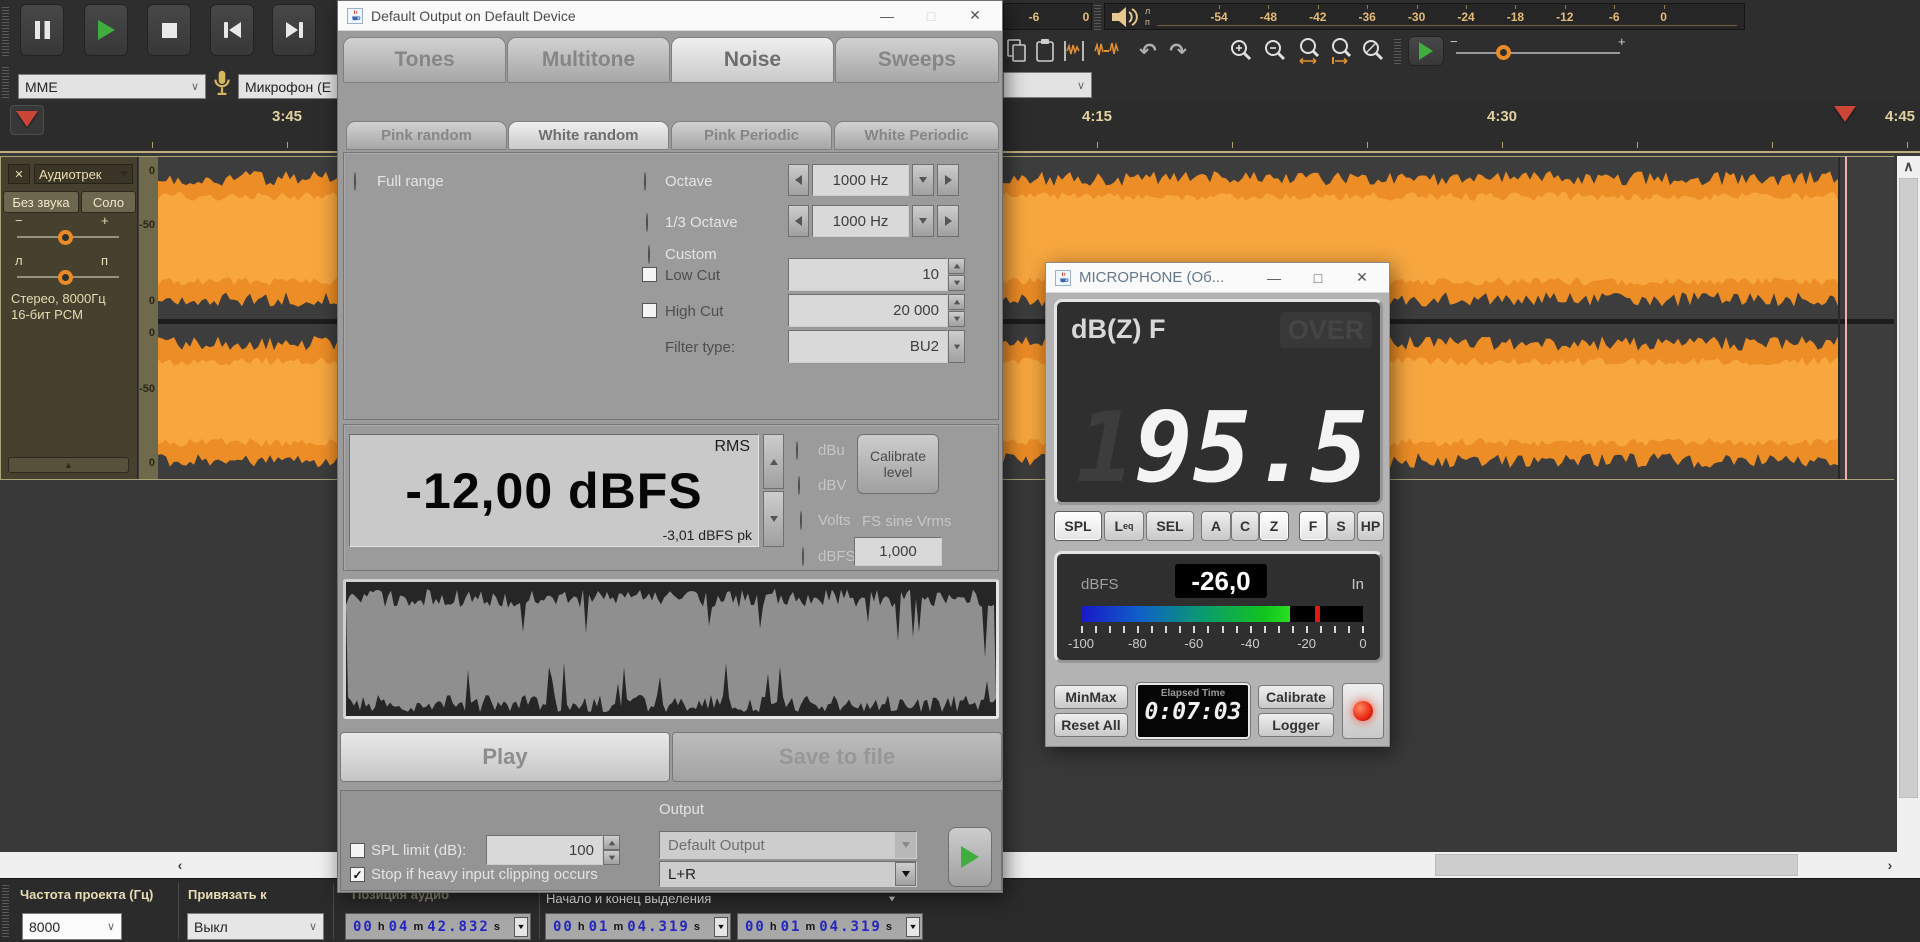 This screenshot has width=1920, height=942. What do you see at coordinates (773, 461) in the screenshot?
I see `level-up-button` at bounding box center [773, 461].